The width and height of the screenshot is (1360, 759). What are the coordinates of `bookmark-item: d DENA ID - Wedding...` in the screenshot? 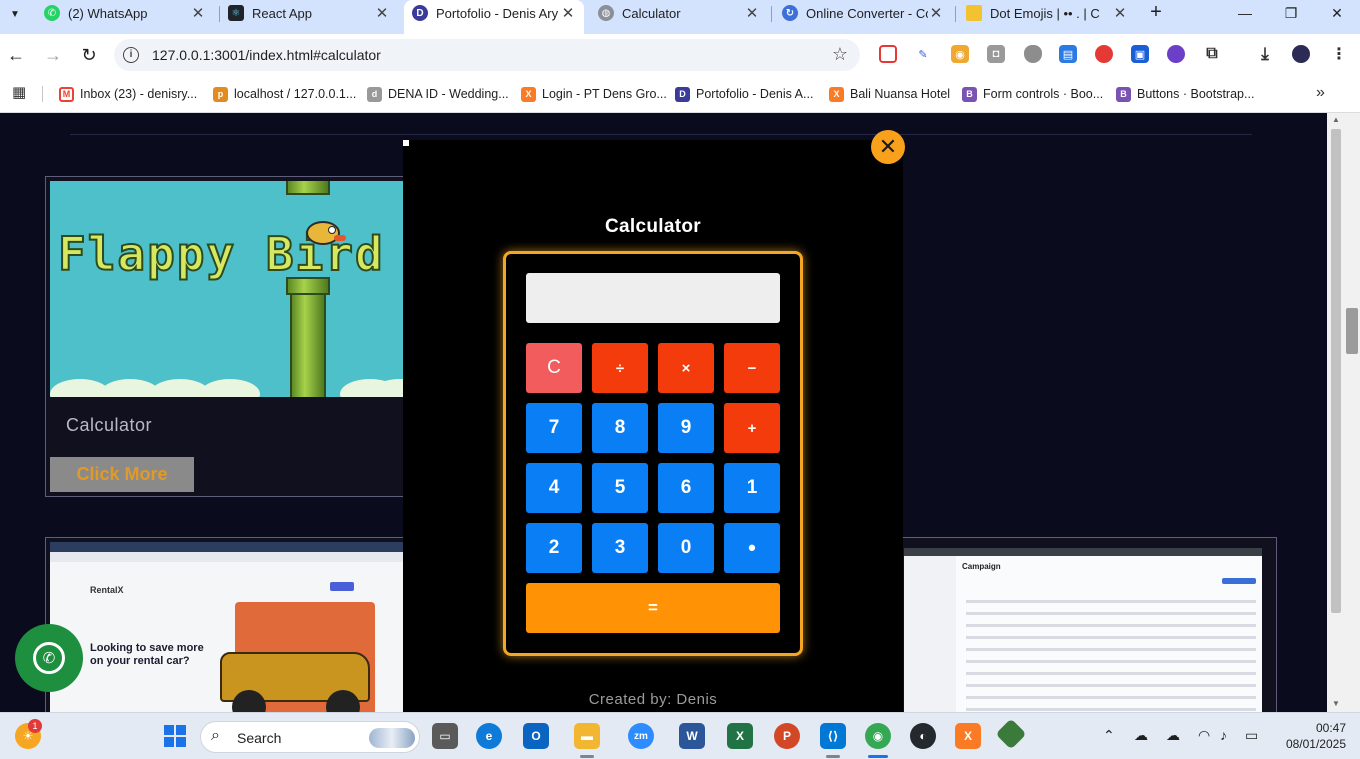 It's located at (438, 94).